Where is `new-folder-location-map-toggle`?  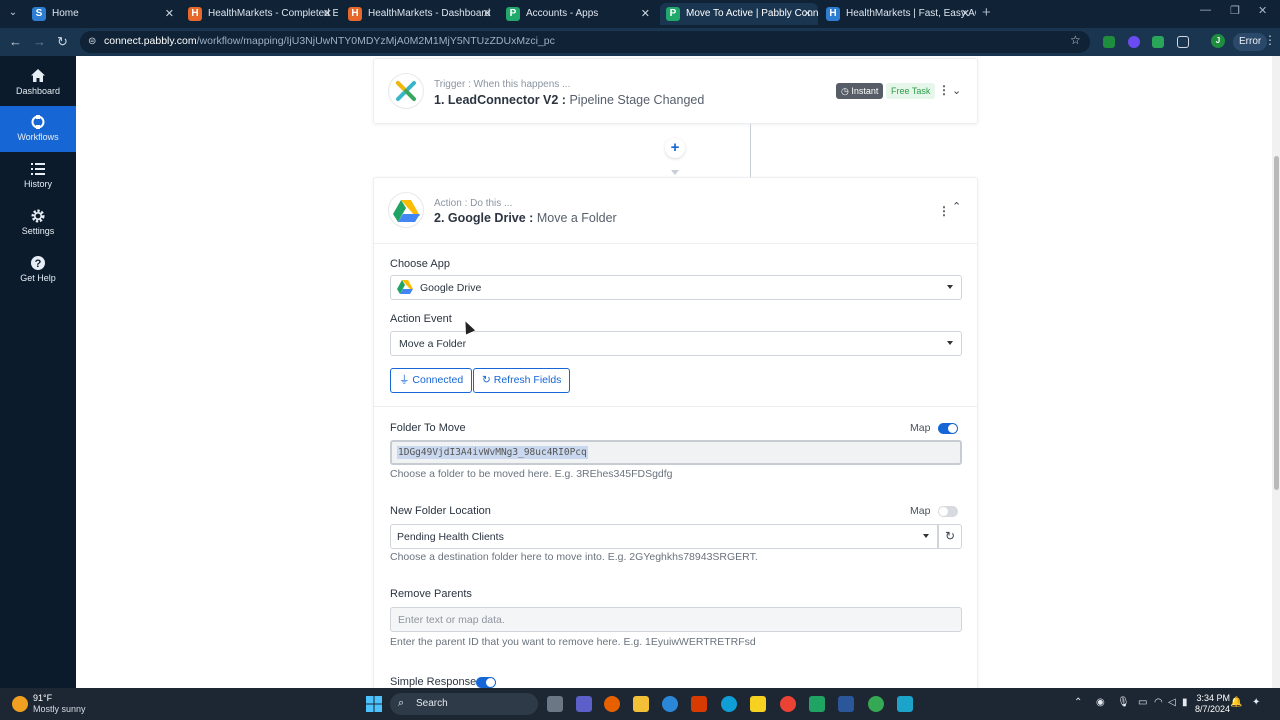 new-folder-location-map-toggle is located at coordinates (948, 511).